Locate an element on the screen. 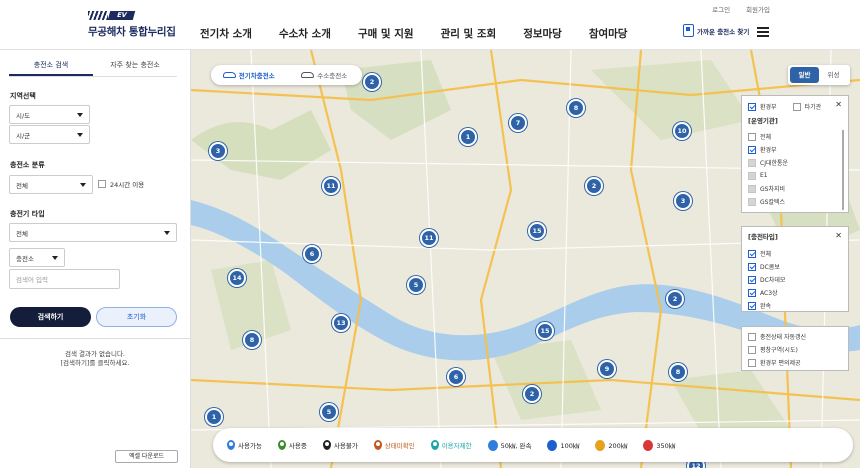 This screenshot has width=860, height=468. extra-option: 평창구역(시도) is located at coordinates (777, 349).